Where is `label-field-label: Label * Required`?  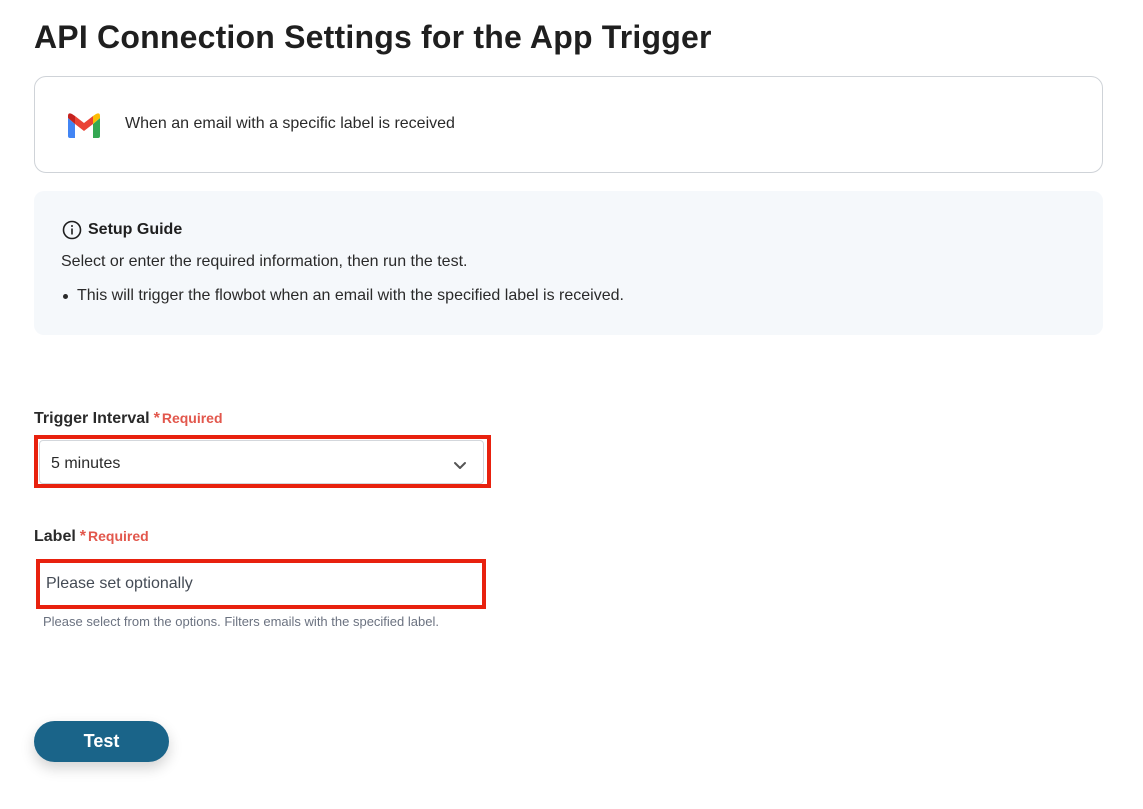
label-field-label: Label * Required is located at coordinates (91, 537).